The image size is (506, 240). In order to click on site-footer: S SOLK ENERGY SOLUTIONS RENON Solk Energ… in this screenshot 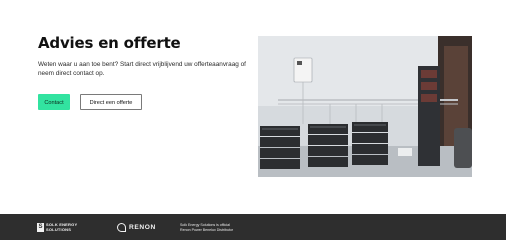, I will do `click(253, 227)`.